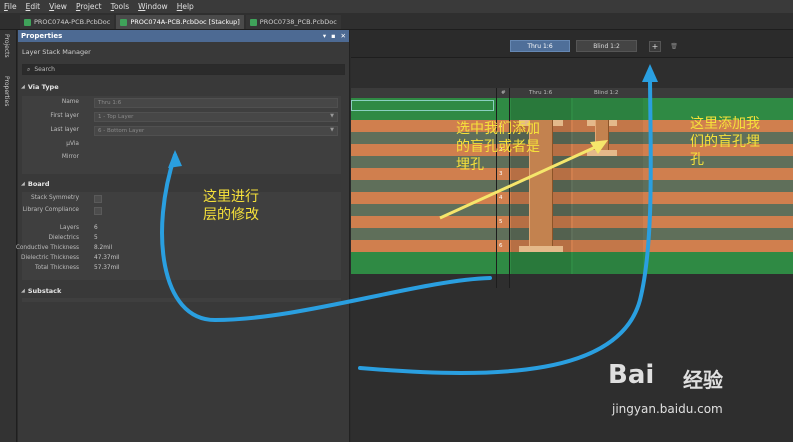  What do you see at coordinates (50, 258) in the screenshot?
I see `stat-label: Dielectric Thickness` at bounding box center [50, 258].